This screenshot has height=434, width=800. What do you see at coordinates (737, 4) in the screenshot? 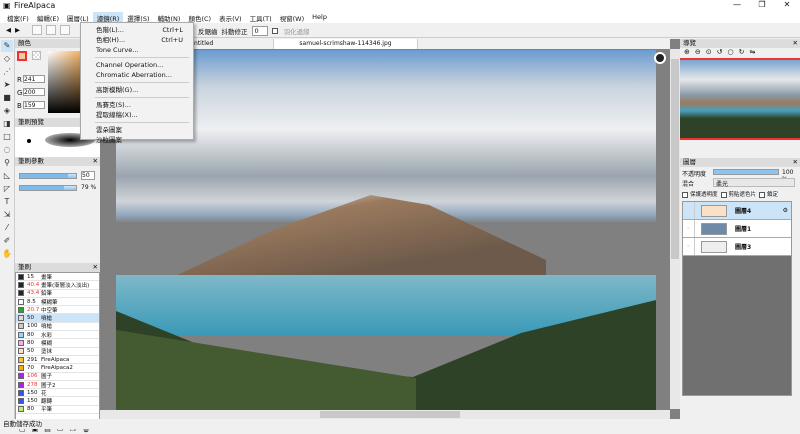
I see `minimize-button: —` at bounding box center [737, 4].